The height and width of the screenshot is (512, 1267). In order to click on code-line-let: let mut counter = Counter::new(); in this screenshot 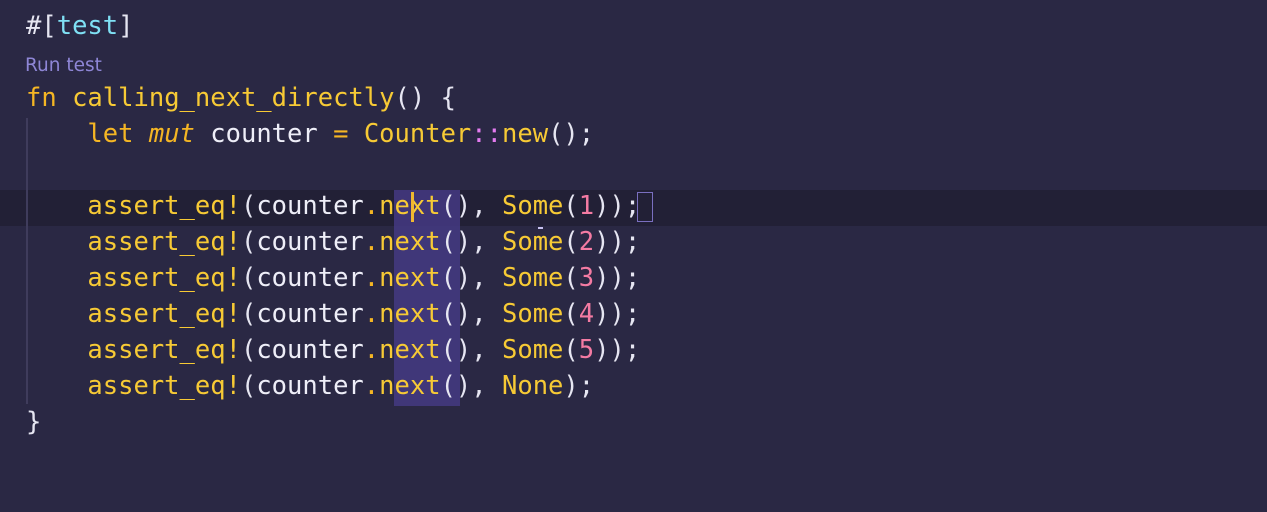, I will do `click(633, 134)`.